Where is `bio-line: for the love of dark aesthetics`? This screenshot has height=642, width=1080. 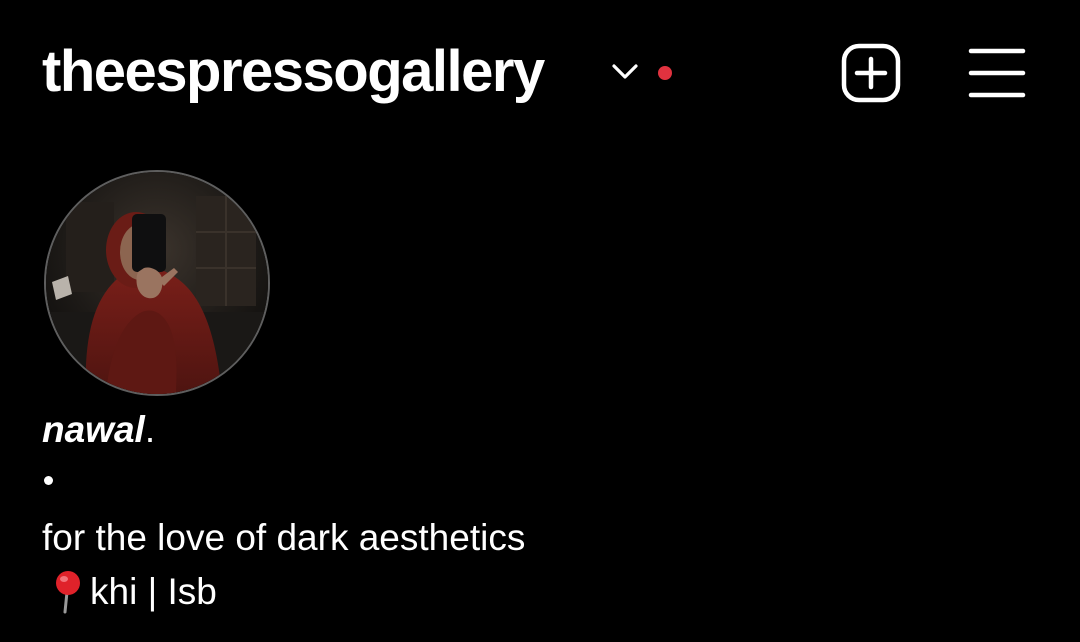 bio-line: for the love of dark aesthetics is located at coordinates (284, 537).